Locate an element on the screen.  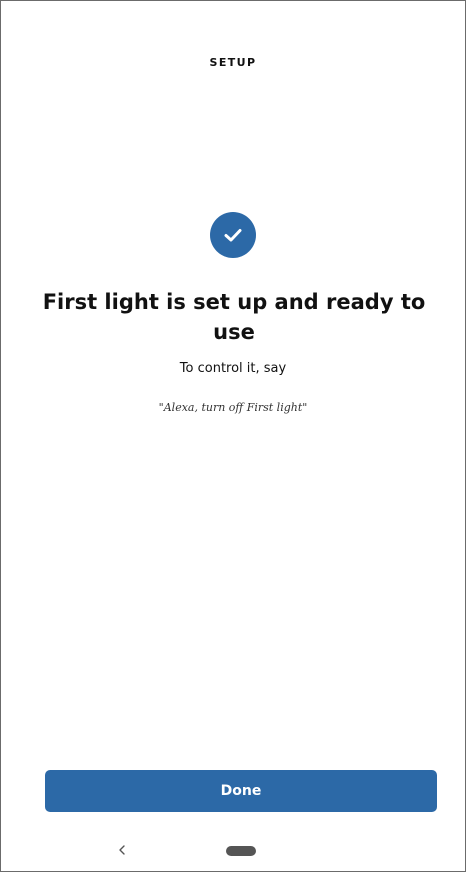
check-circle-icon is located at coordinates (233, 235).